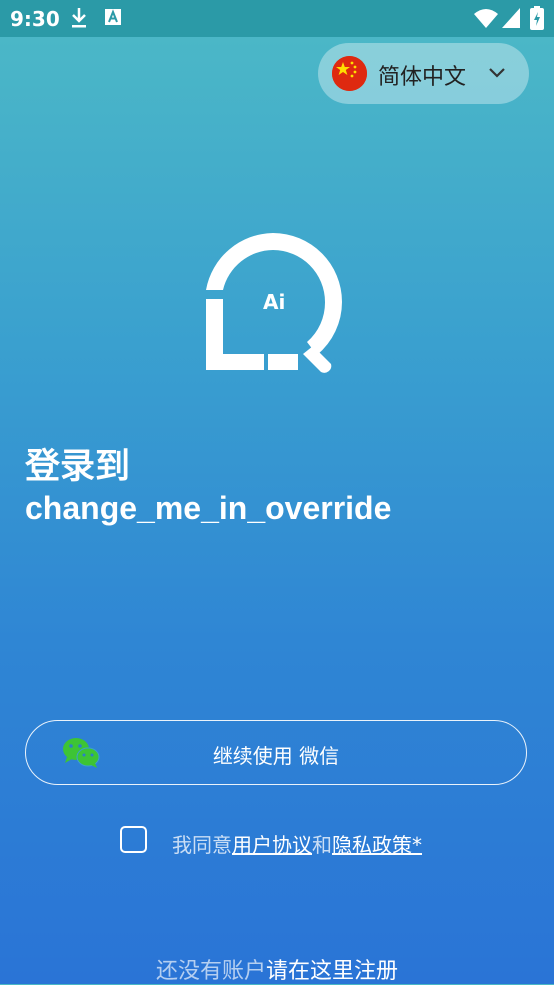 The height and width of the screenshot is (985, 554). What do you see at coordinates (422, 77) in the screenshot?
I see `language-label: 简体中文` at bounding box center [422, 77].